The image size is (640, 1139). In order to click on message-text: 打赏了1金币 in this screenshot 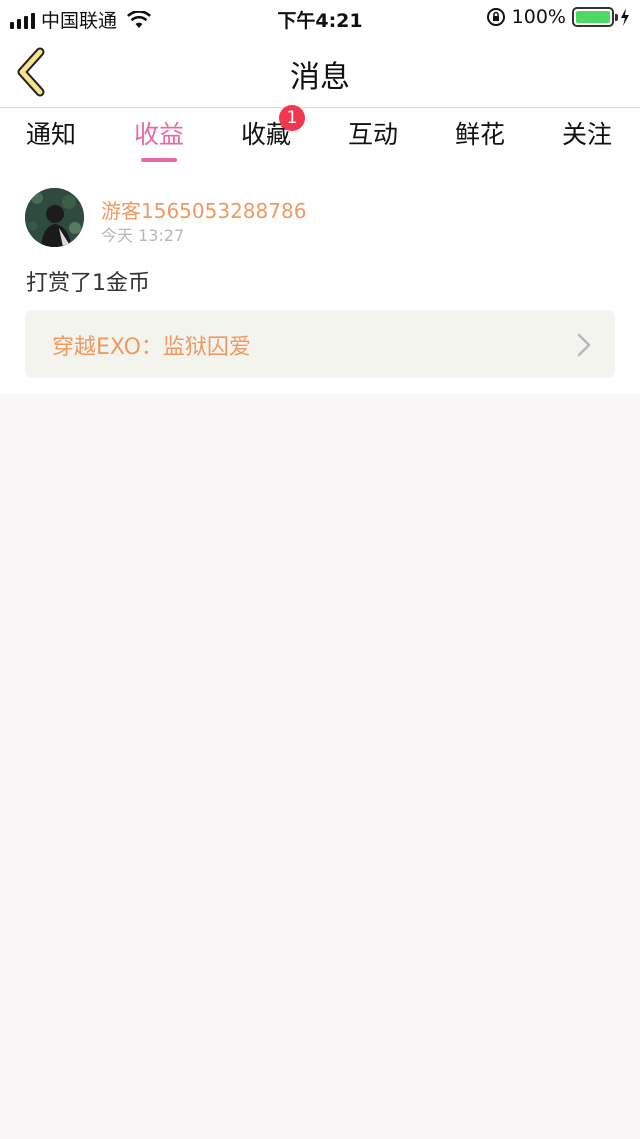, I will do `click(88, 283)`.